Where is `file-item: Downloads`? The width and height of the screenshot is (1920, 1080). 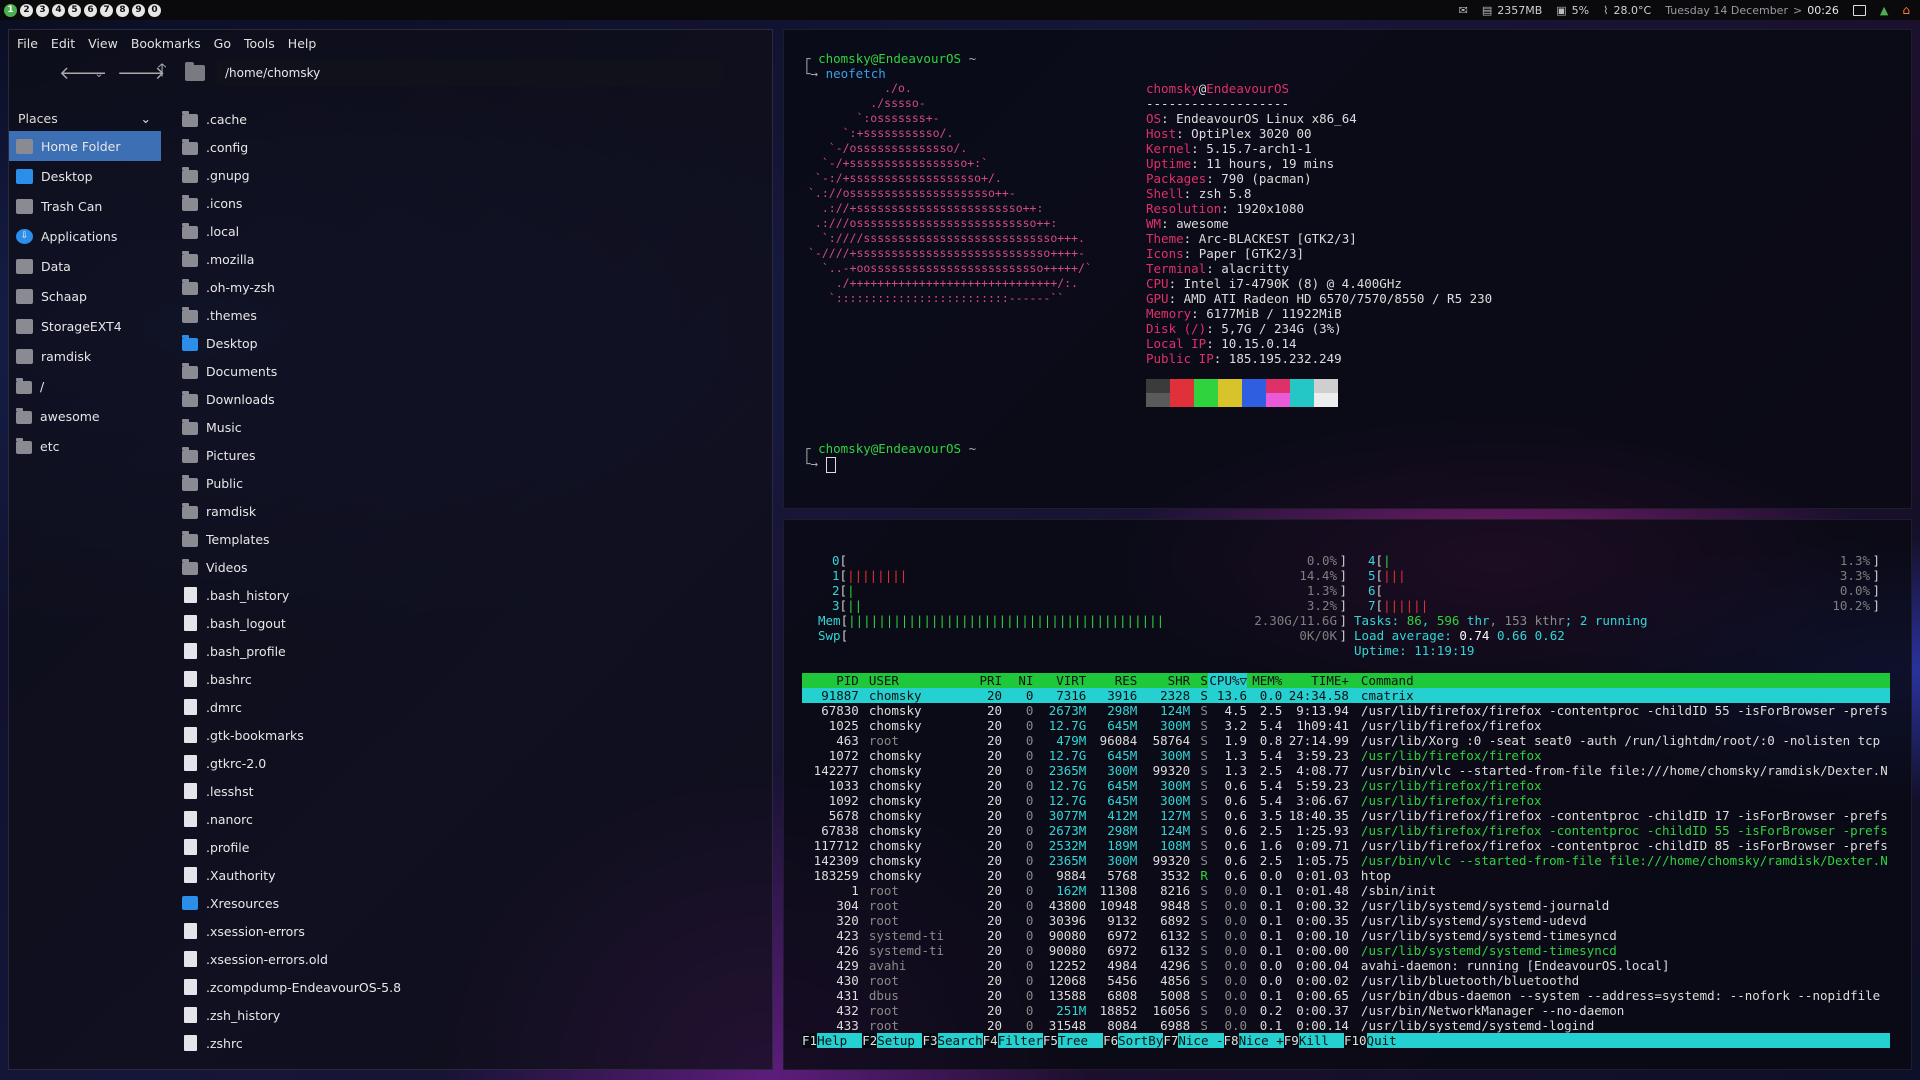 file-item: Downloads is located at coordinates (467, 399).